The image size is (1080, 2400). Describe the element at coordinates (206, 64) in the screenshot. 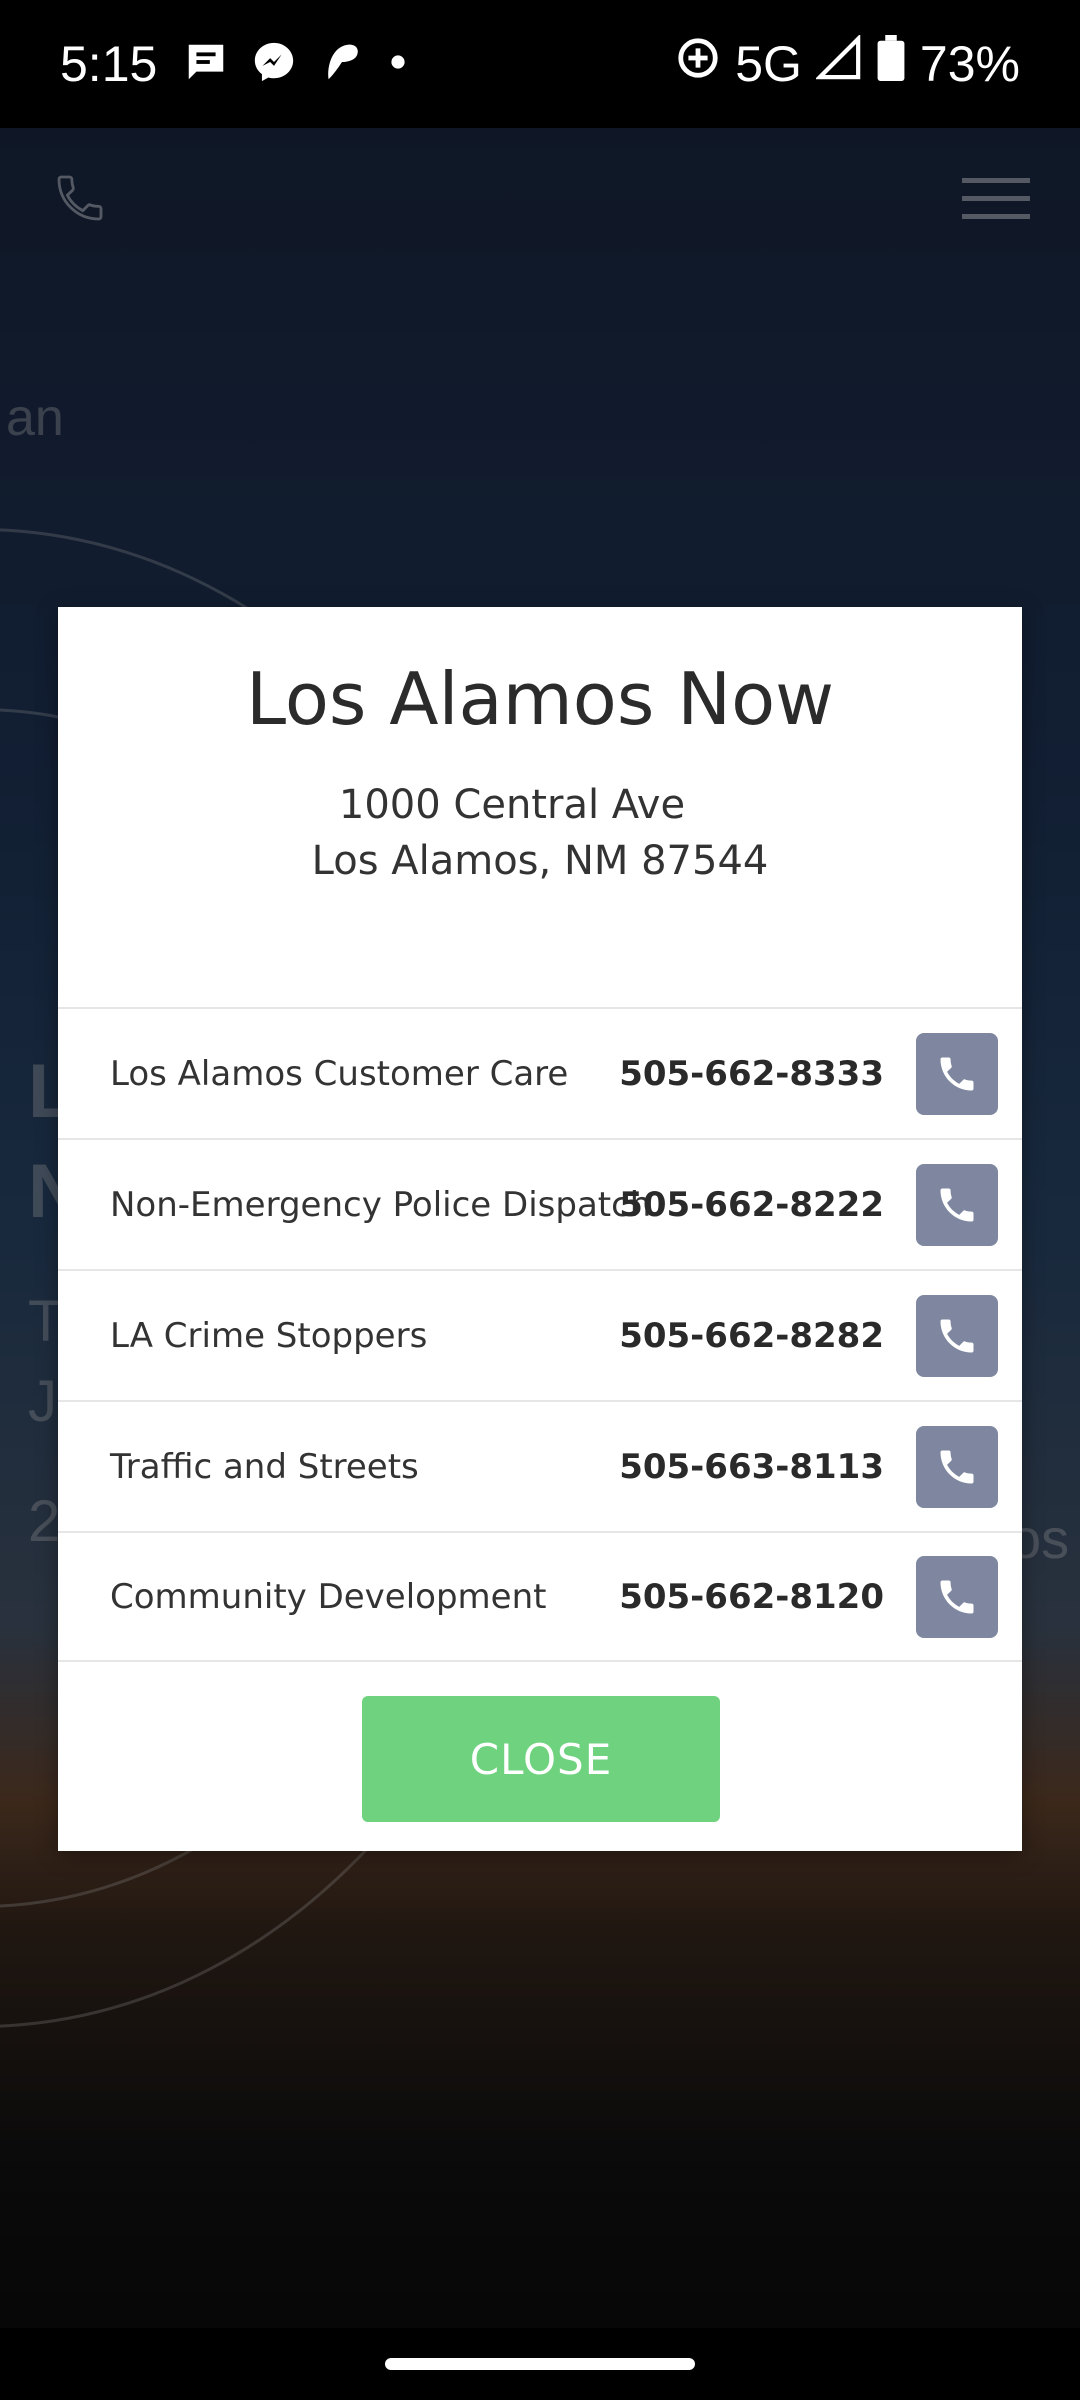

I see `messages-icon` at that location.